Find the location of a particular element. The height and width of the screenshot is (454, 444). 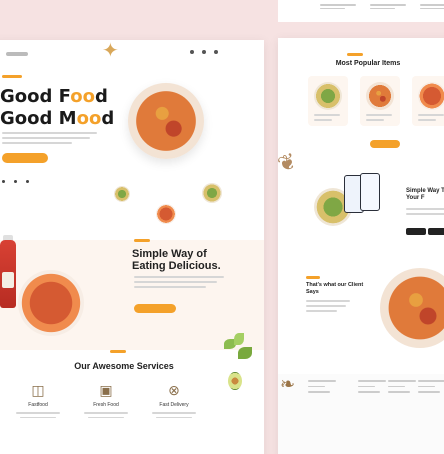

popular-tag is located at coordinates (355, 54).